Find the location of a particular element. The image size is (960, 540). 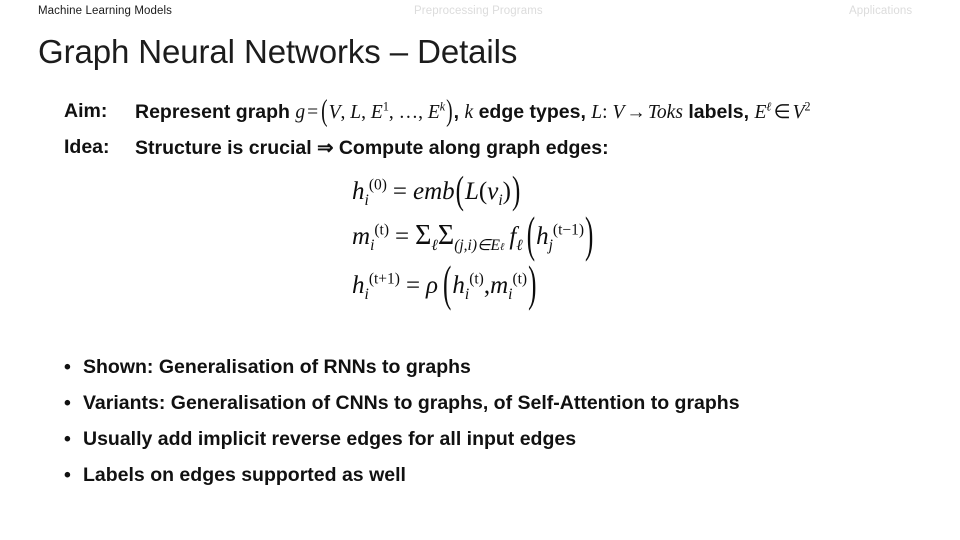

equation-state-update: hi(t+1) = ρ (hi(t),mi(t)) is located at coordinates (632, 285).